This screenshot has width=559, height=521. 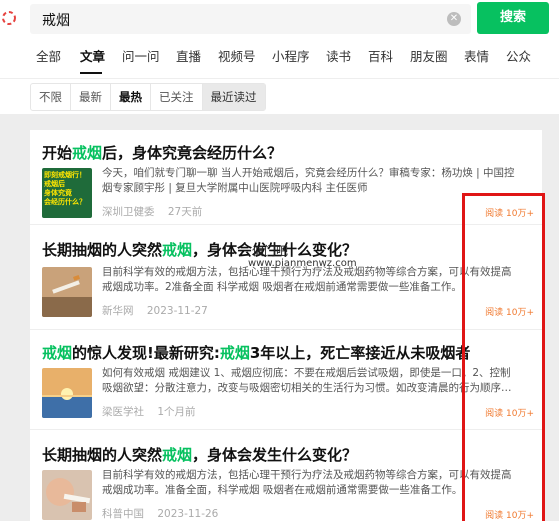 I want to click on tab-live: 直播, so click(x=188, y=55).